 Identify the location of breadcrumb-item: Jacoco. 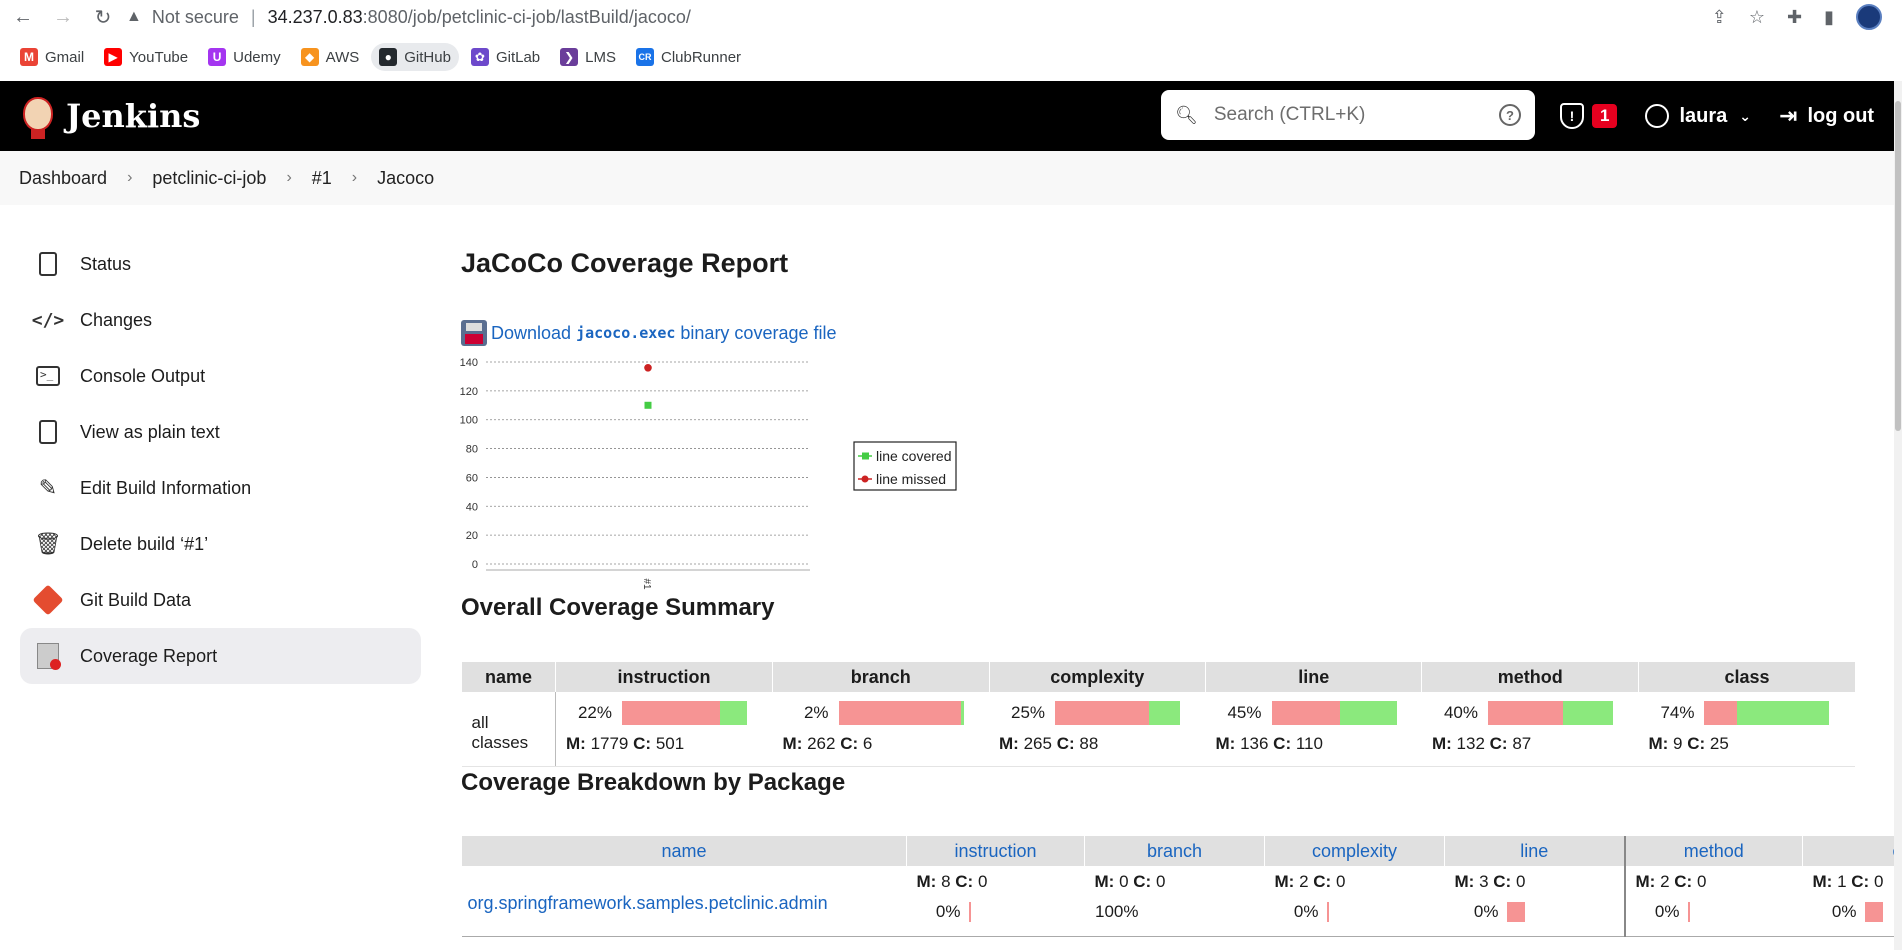
(405, 178).